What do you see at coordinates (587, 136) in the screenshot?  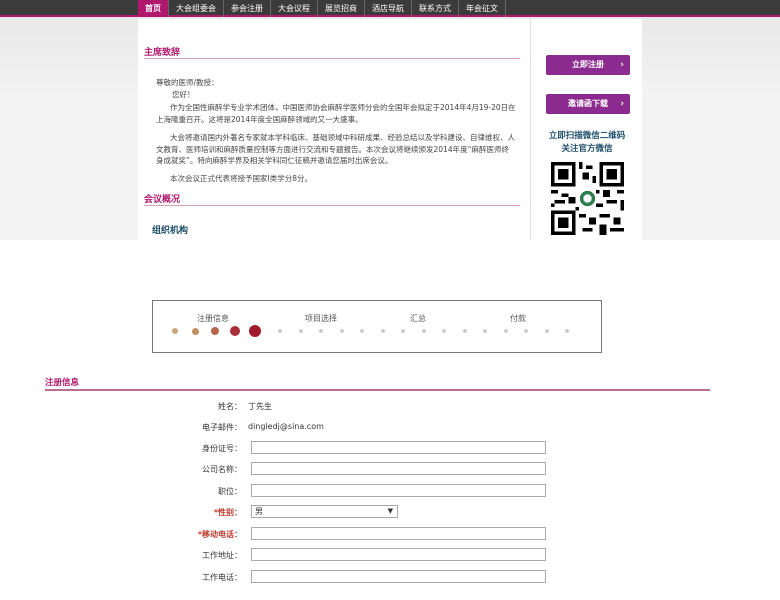 I see `wechat-scan-text: 立即扫描微信二维码` at bounding box center [587, 136].